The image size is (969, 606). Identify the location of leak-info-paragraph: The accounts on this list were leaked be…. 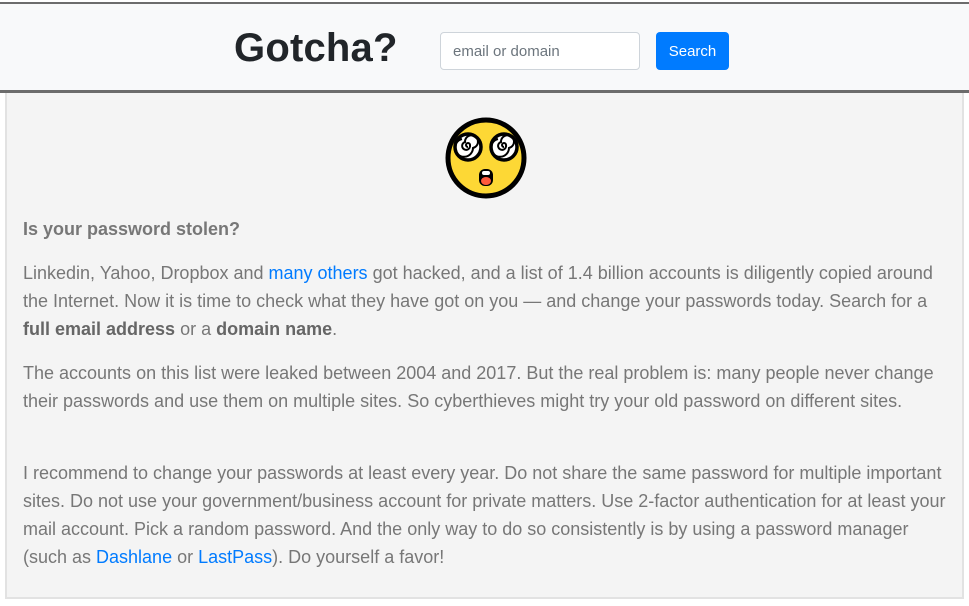
(478, 387).